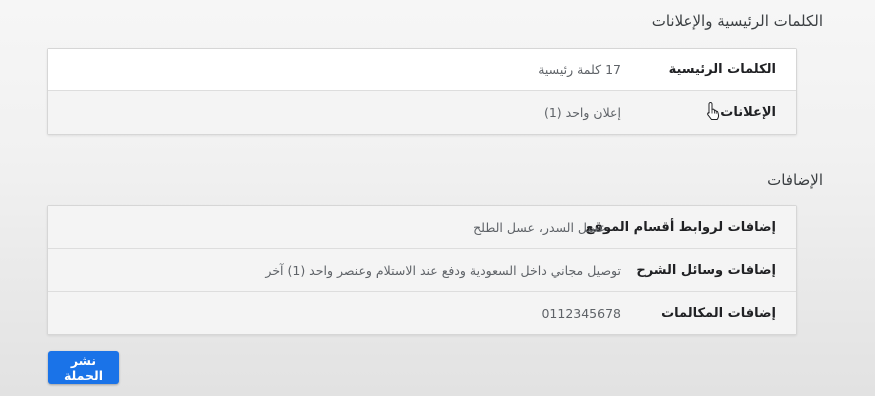 The width and height of the screenshot is (875, 396). What do you see at coordinates (748, 112) in the screenshot?
I see `ads-label: الإعلانات` at bounding box center [748, 112].